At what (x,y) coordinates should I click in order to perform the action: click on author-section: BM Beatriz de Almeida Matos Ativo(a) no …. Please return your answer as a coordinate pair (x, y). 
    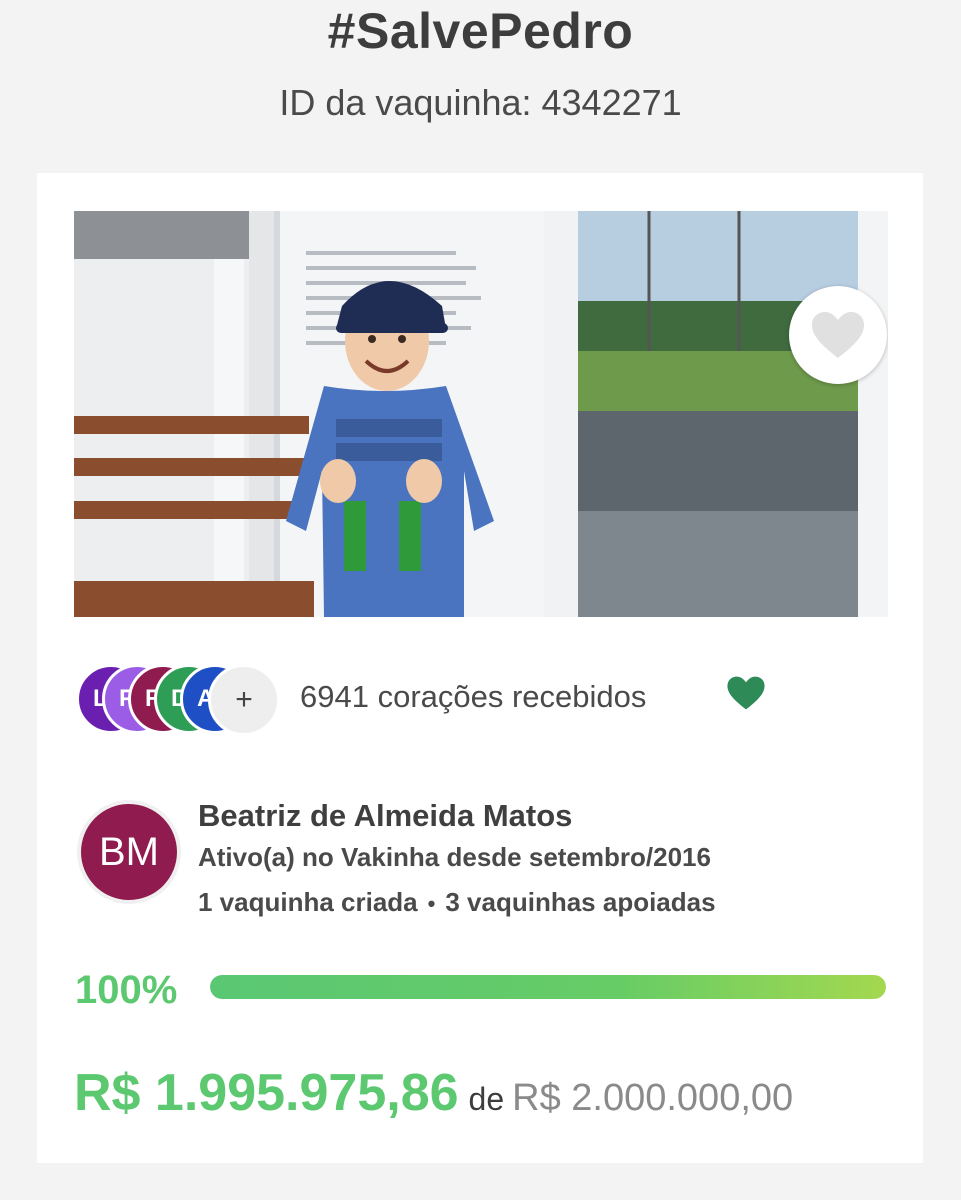
    Looking at the image, I should click on (477, 863).